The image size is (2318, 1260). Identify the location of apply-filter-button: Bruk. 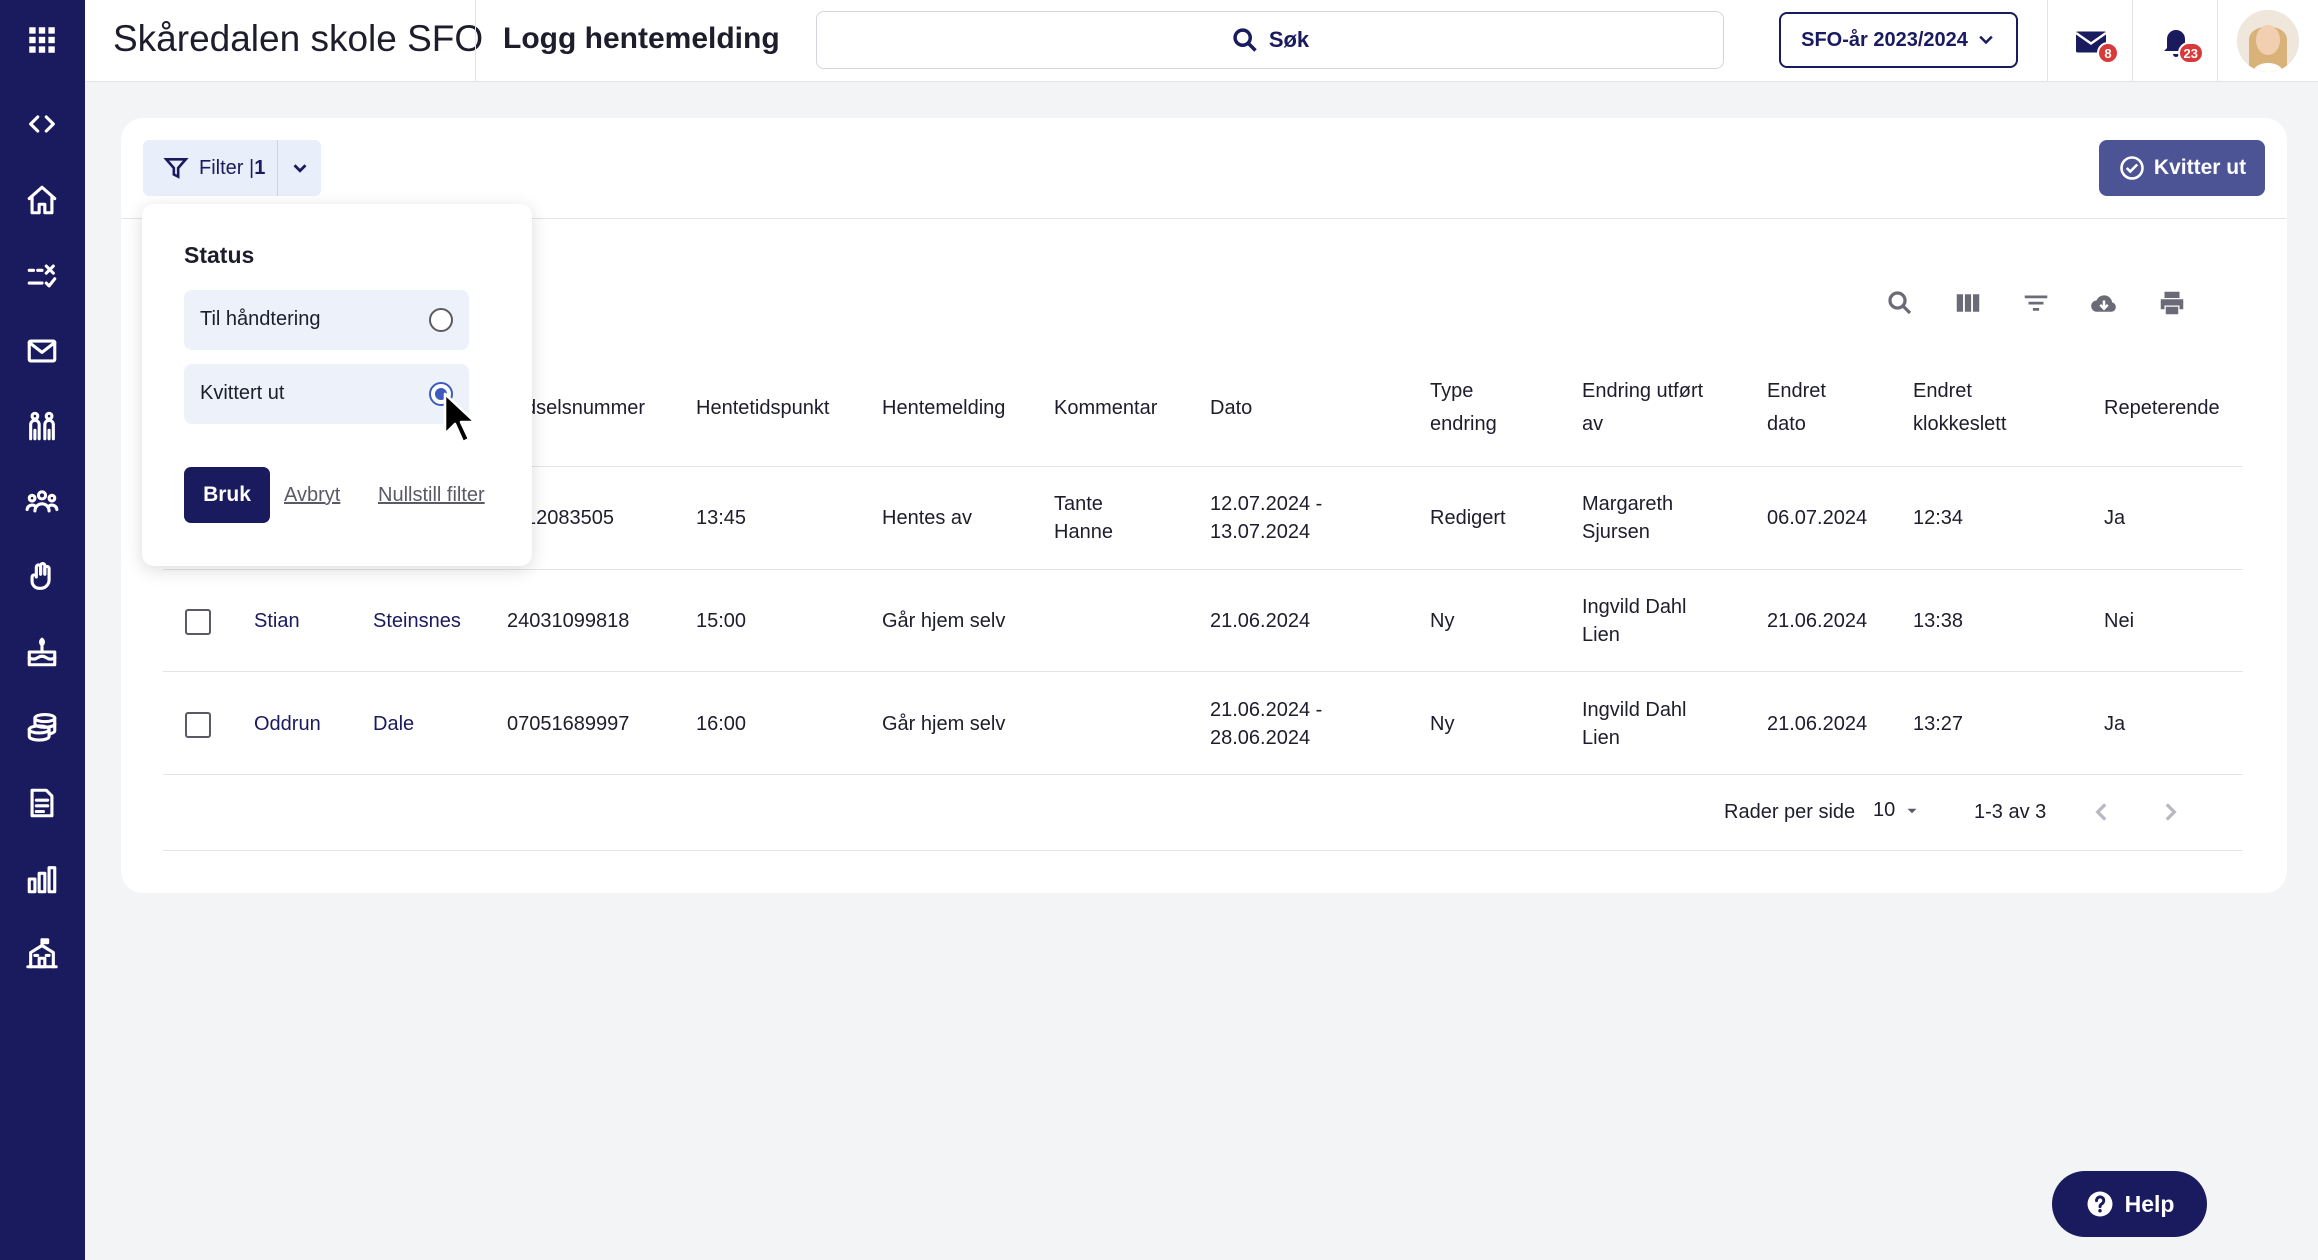
(227, 495).